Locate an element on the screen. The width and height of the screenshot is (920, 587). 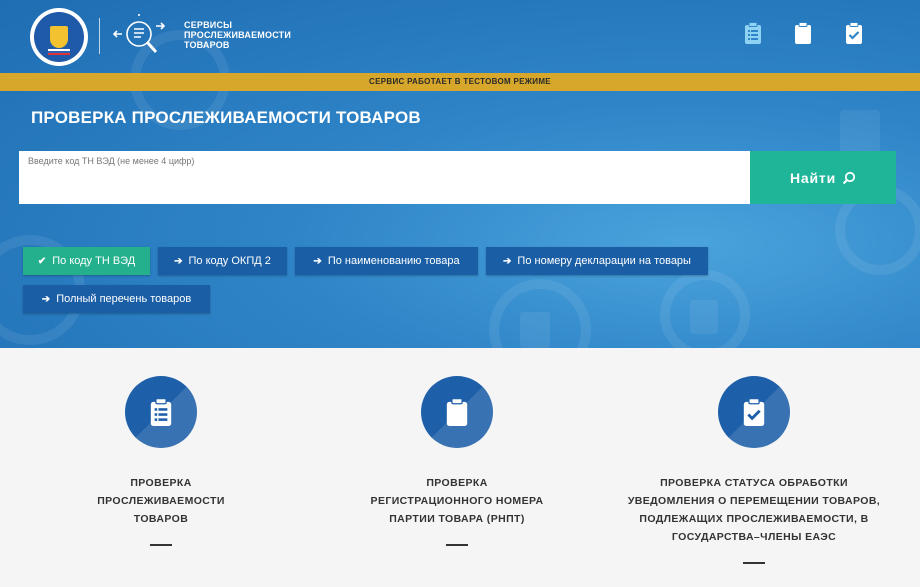
filter-name-label: По наименованию товара is located at coordinates (393, 261).